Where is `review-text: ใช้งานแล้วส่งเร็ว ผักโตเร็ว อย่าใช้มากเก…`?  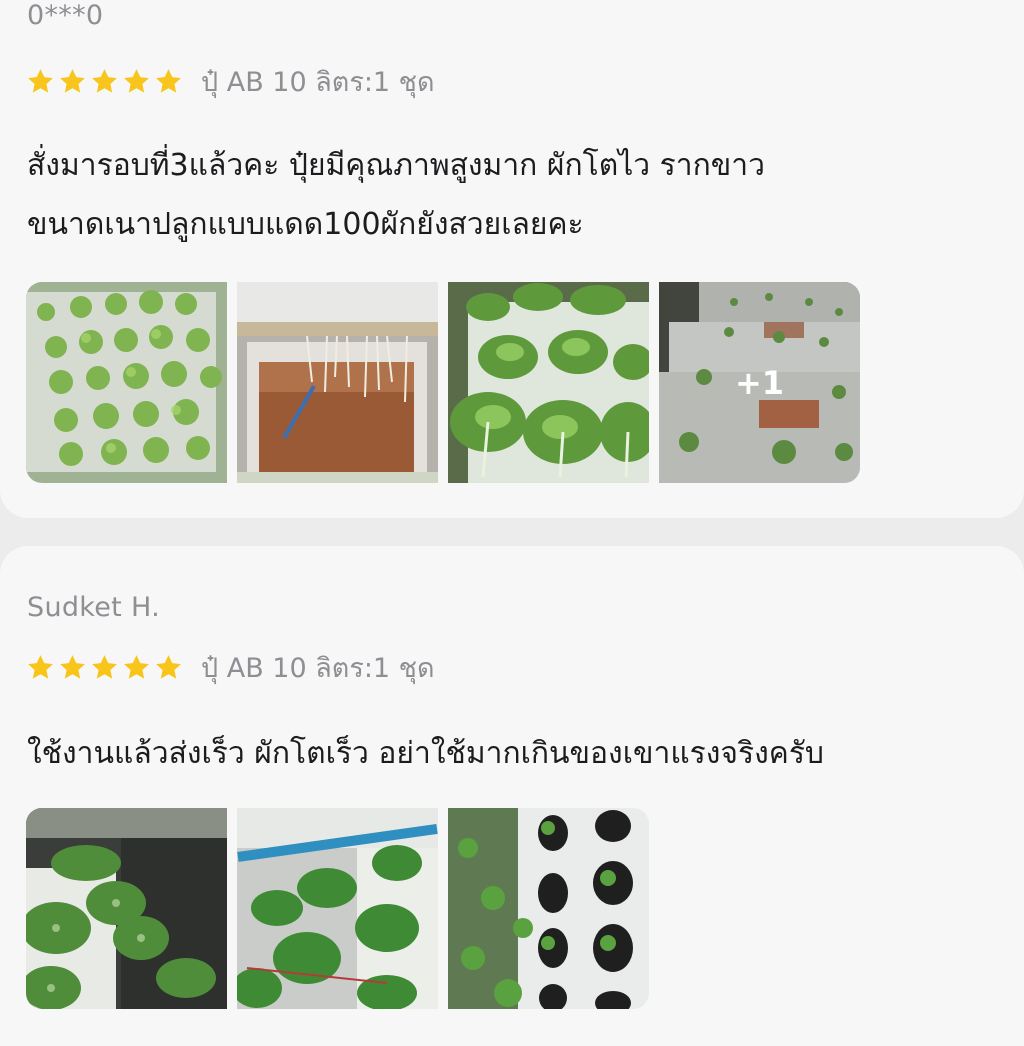 review-text: ใช้งานแล้วส่งเร็ว ผักโตเร็ว อย่าใช้มากเก… is located at coordinates (507, 753).